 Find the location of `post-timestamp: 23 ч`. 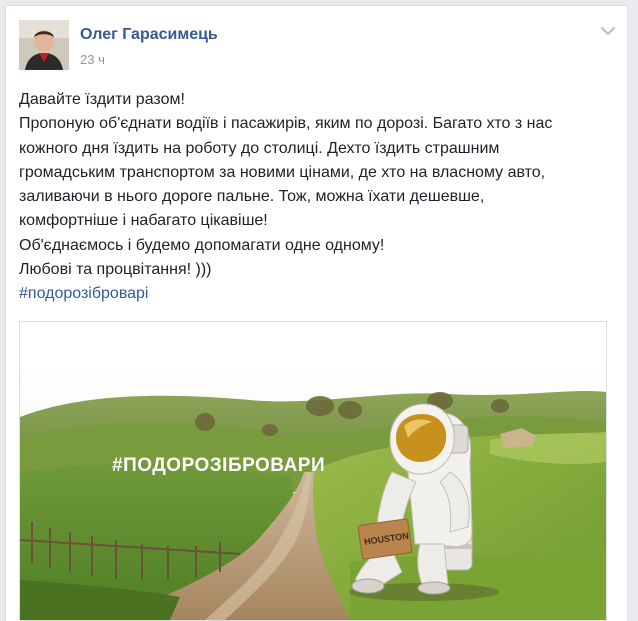

post-timestamp: 23 ч is located at coordinates (92, 59).